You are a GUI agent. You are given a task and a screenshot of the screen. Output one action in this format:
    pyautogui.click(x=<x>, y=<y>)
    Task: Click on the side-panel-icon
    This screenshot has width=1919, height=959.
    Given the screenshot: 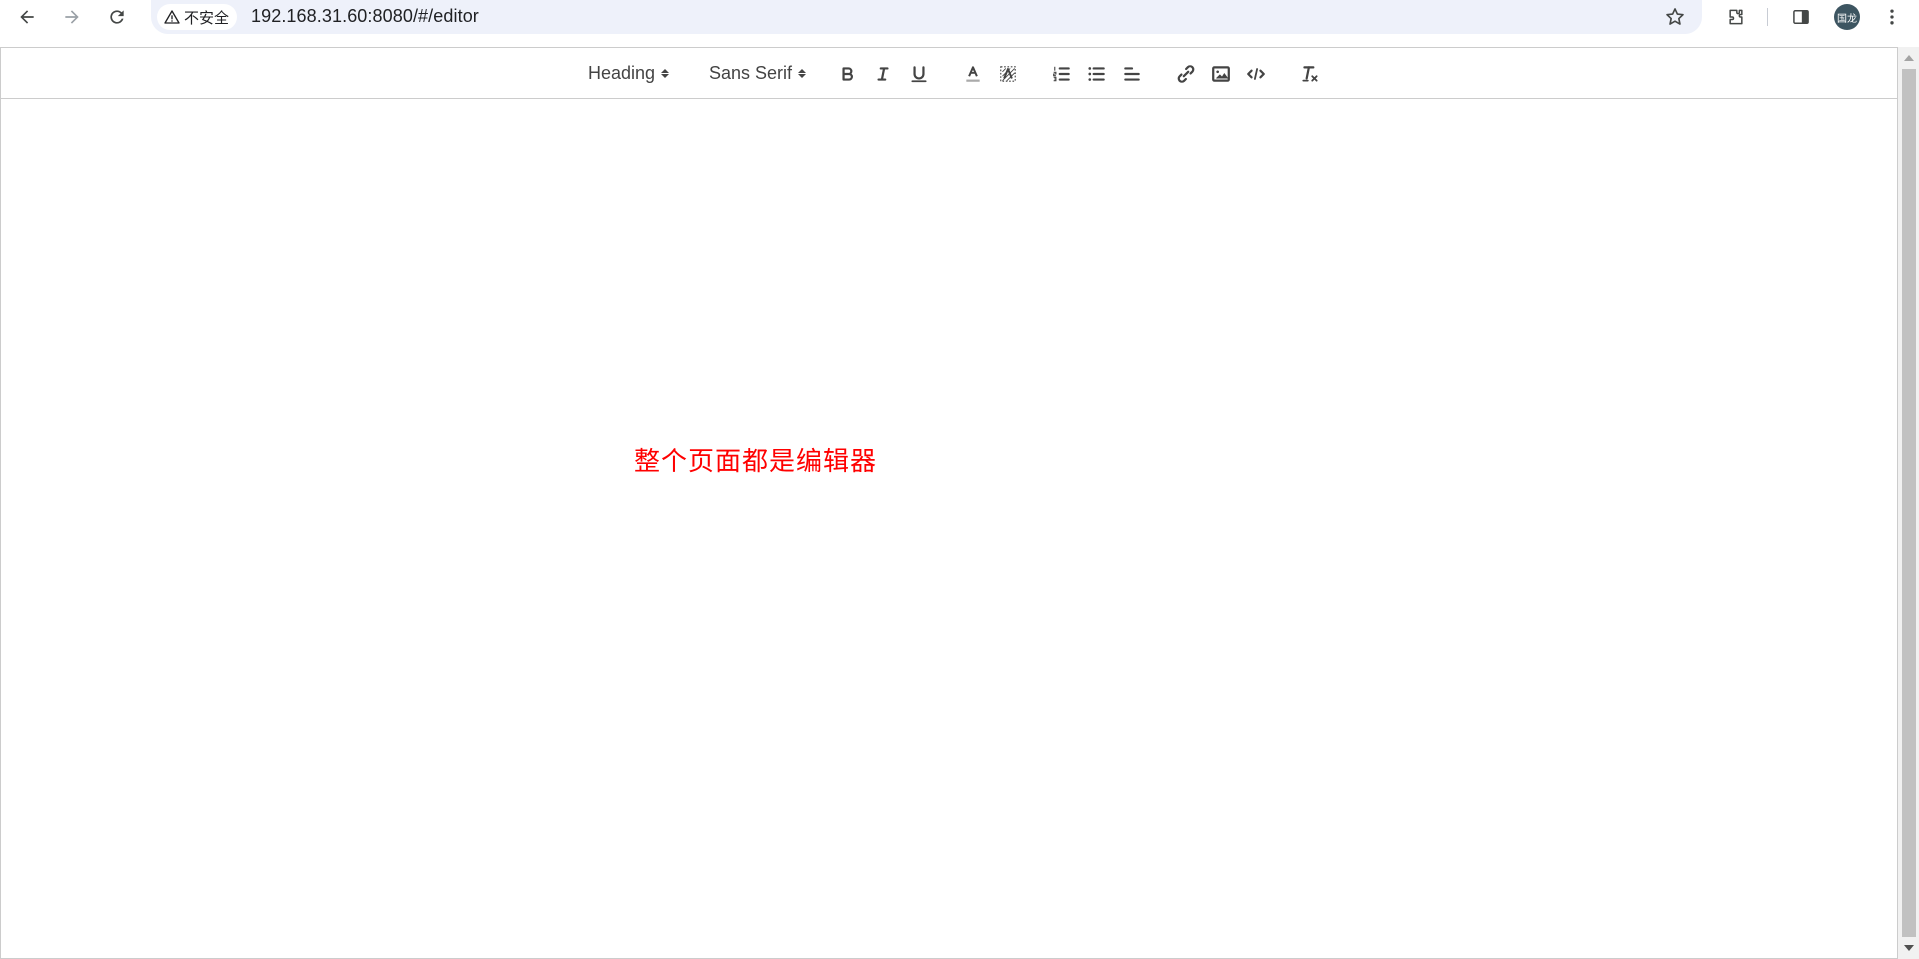 What is the action you would take?
    pyautogui.click(x=1801, y=17)
    